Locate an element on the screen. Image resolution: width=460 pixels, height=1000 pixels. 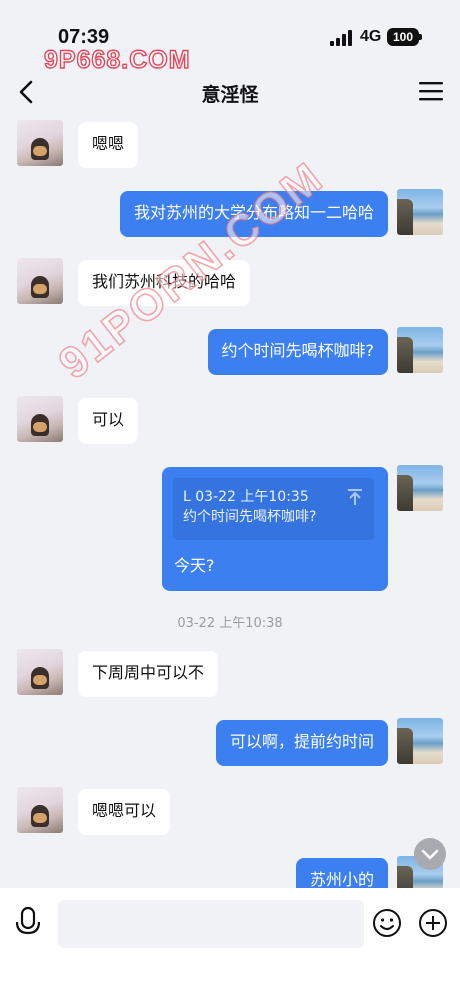
message-bubble-received: 可以 is located at coordinates (108, 421).